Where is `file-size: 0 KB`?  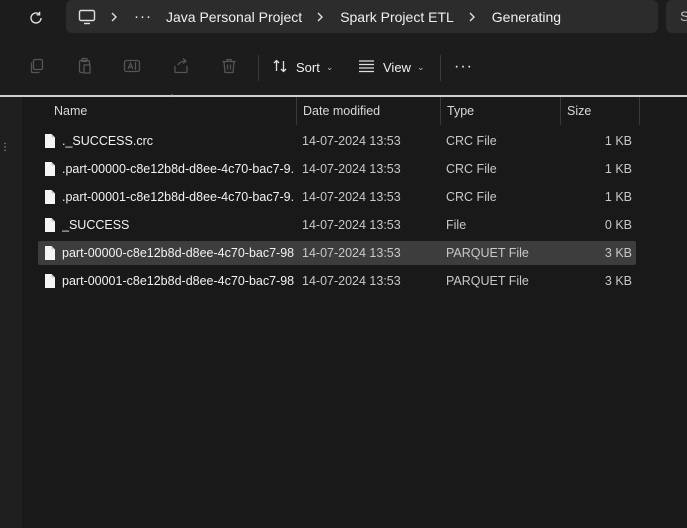 file-size: 0 KB is located at coordinates (618, 225).